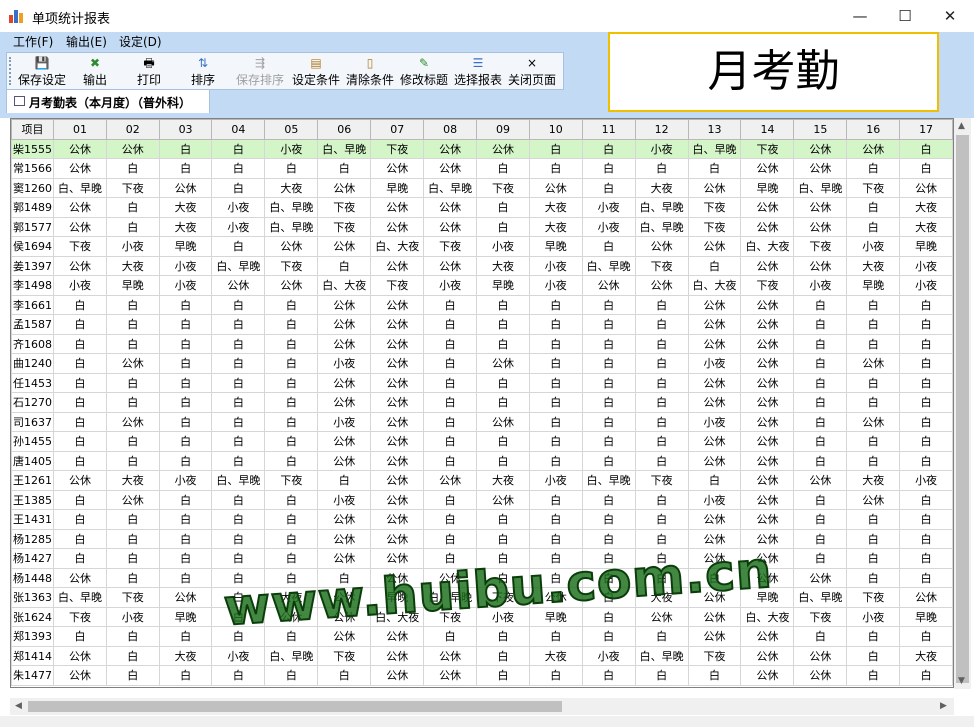  Describe the element at coordinates (32, 129) in the screenshot. I see `column-header-item: 项目` at that location.